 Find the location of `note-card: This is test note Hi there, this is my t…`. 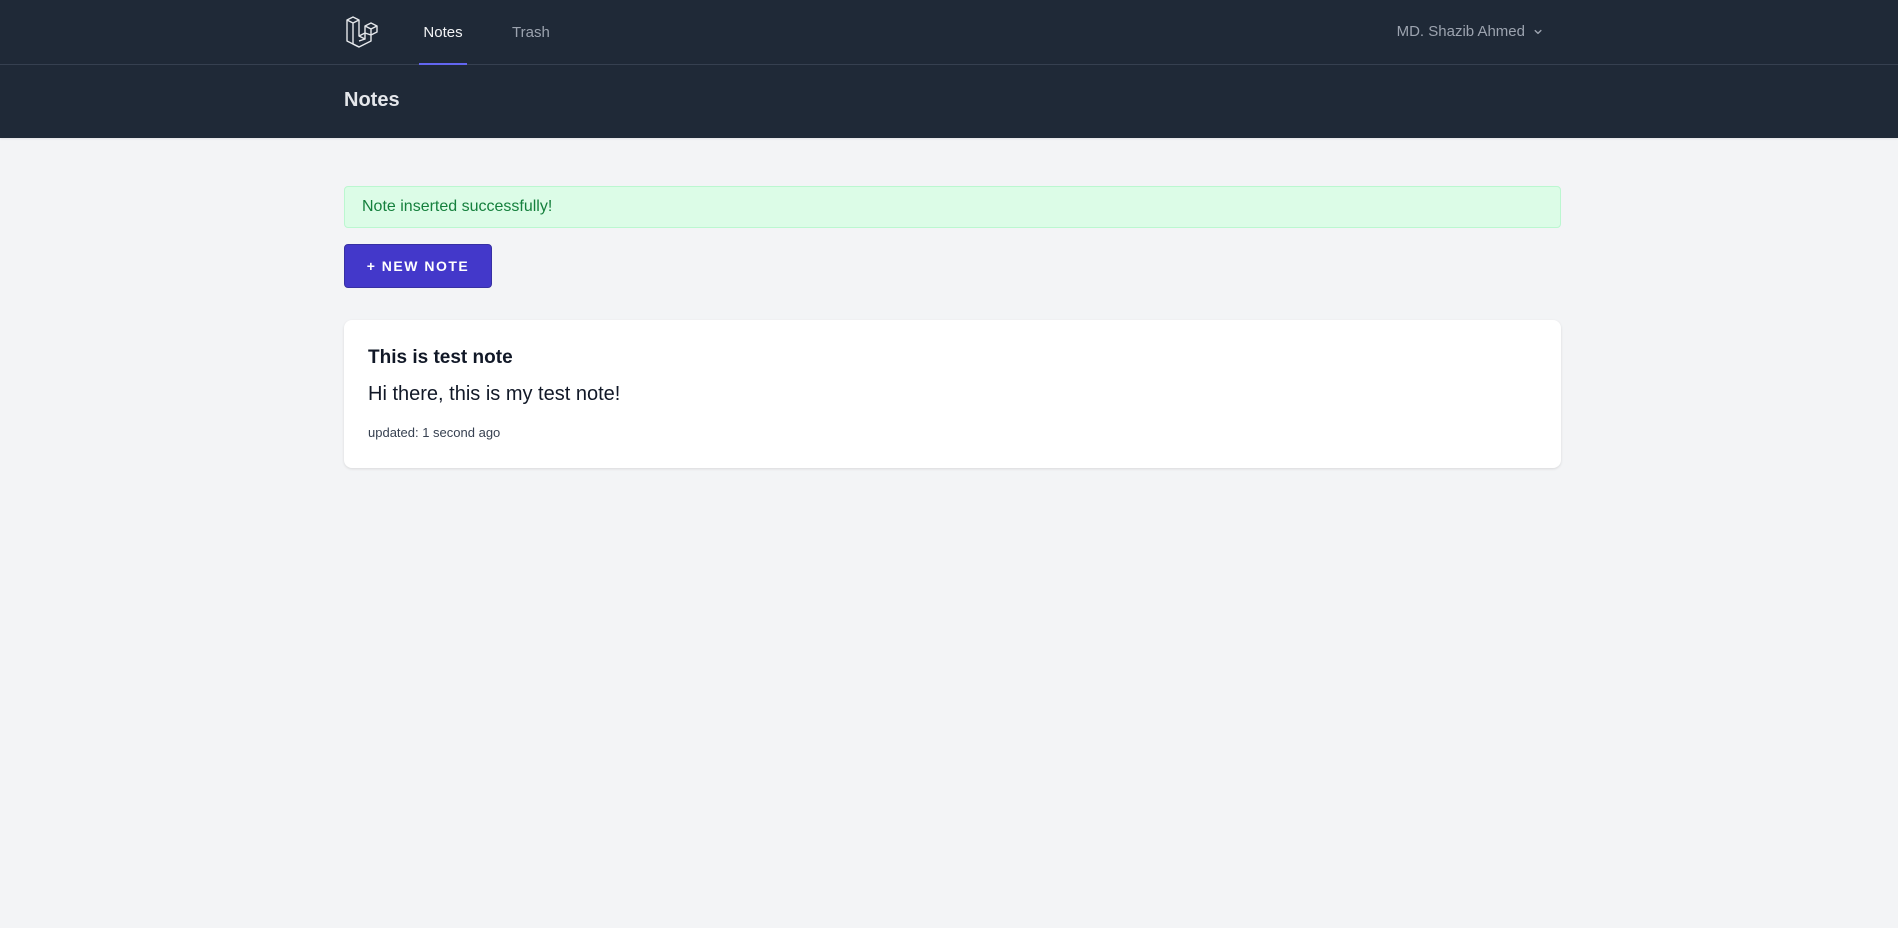

note-card: This is test note Hi there, this is my t… is located at coordinates (952, 394).